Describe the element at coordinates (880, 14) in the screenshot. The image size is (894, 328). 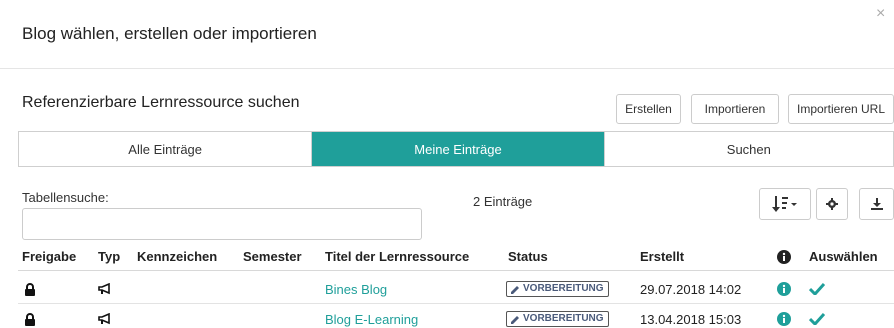
I see `close-icon: ×` at that location.